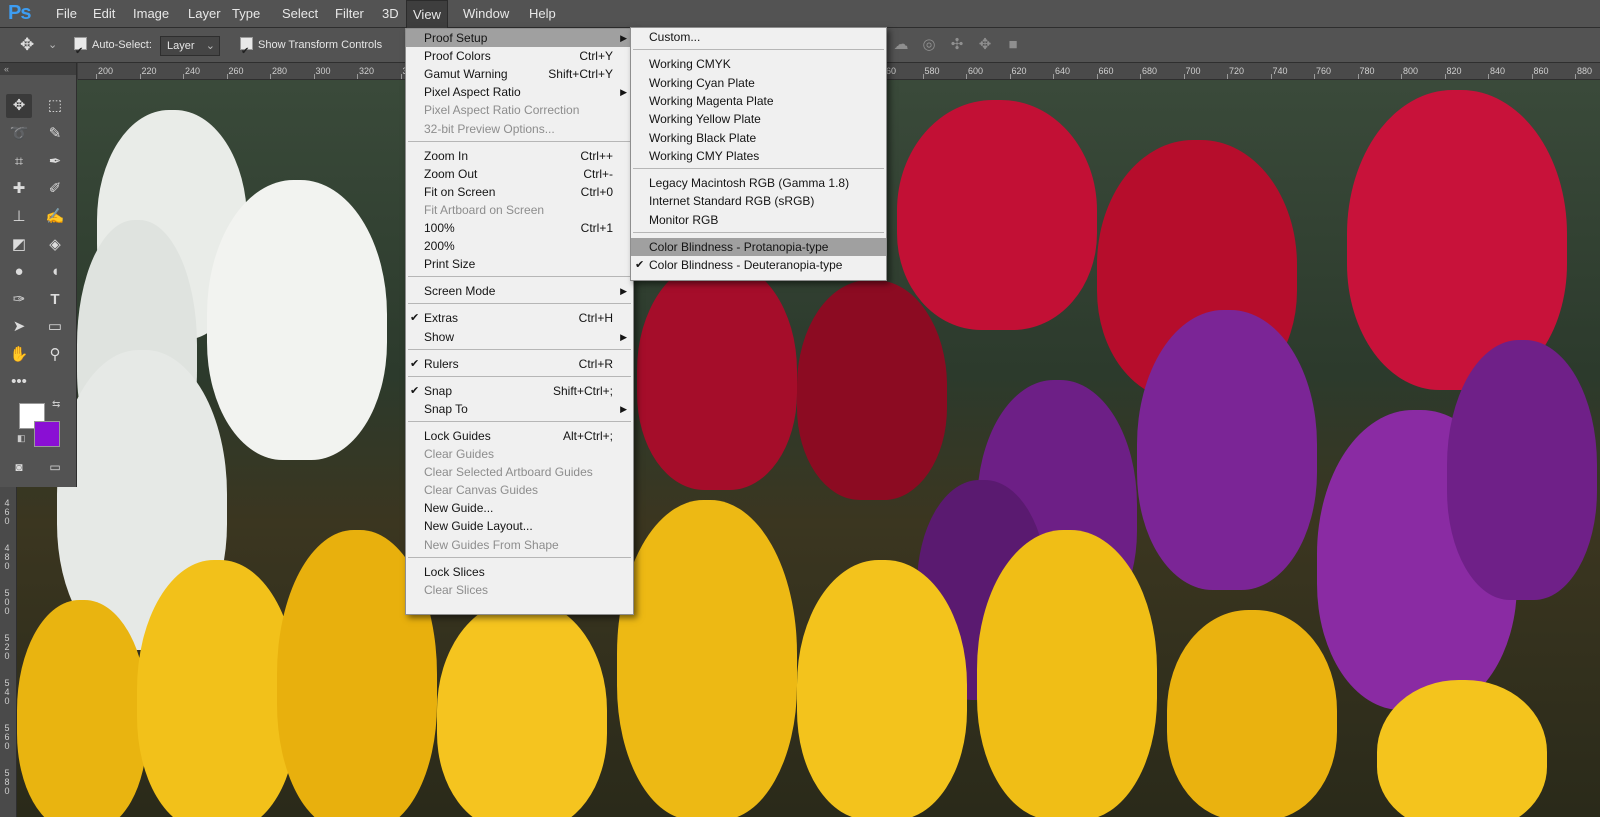 The image size is (1600, 817). Describe the element at coordinates (55, 355) in the screenshot. I see `zoom-tool-icon: ⚲` at that location.